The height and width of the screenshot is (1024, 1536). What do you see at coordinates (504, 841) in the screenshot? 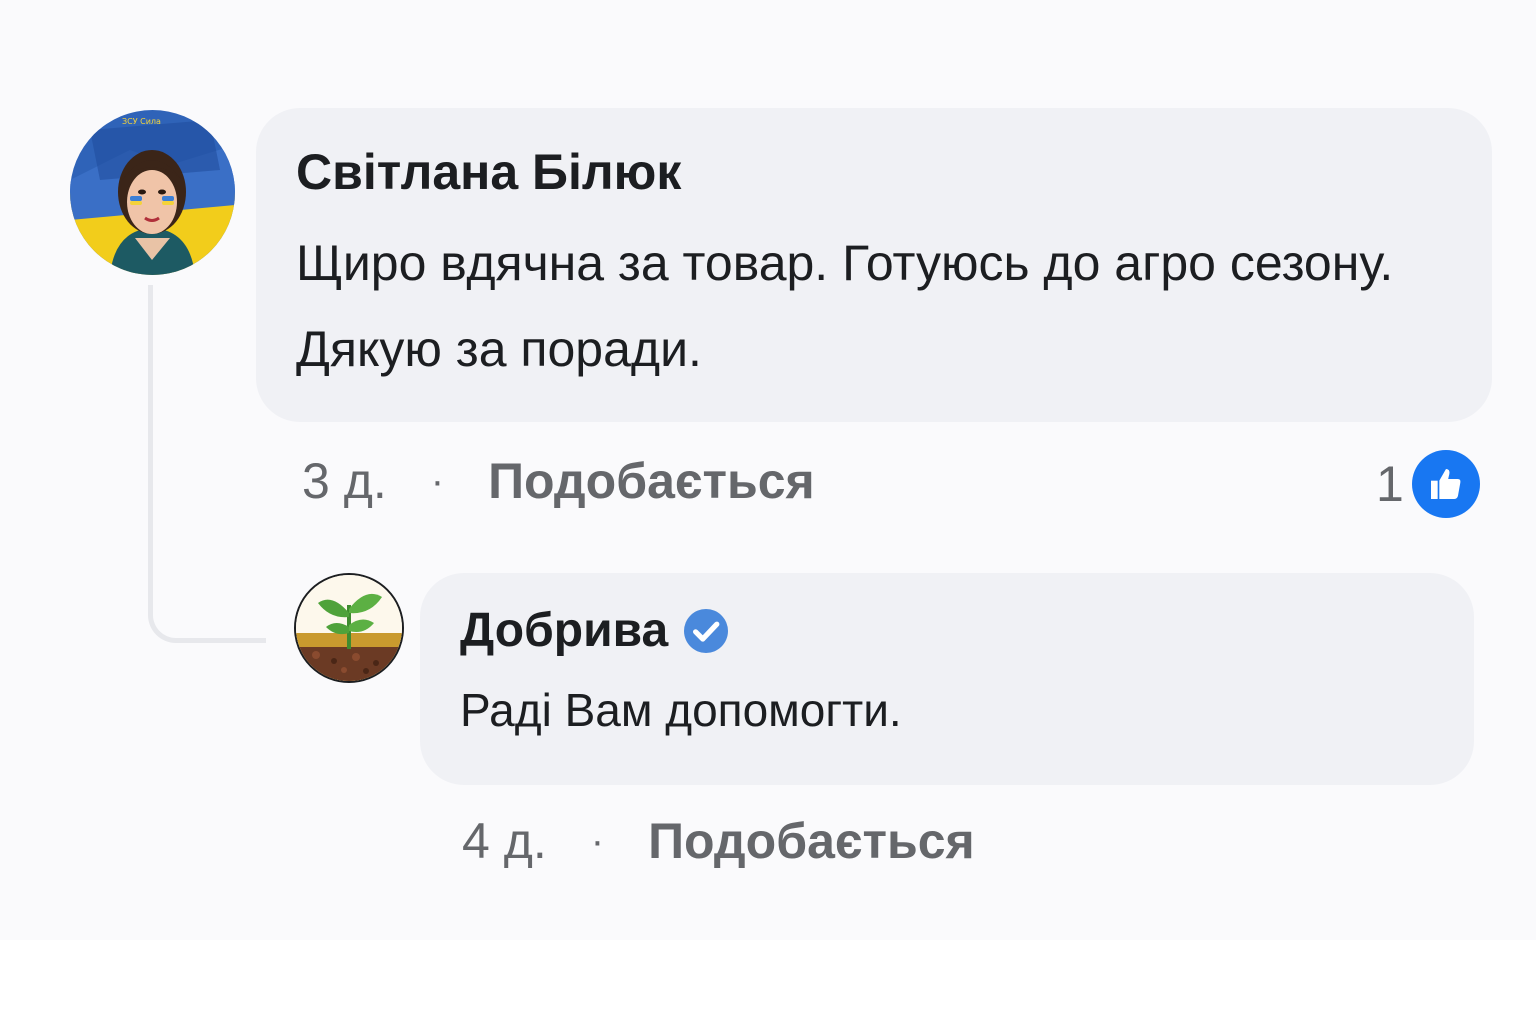
I see `reply-timestamp: 4 д.` at bounding box center [504, 841].